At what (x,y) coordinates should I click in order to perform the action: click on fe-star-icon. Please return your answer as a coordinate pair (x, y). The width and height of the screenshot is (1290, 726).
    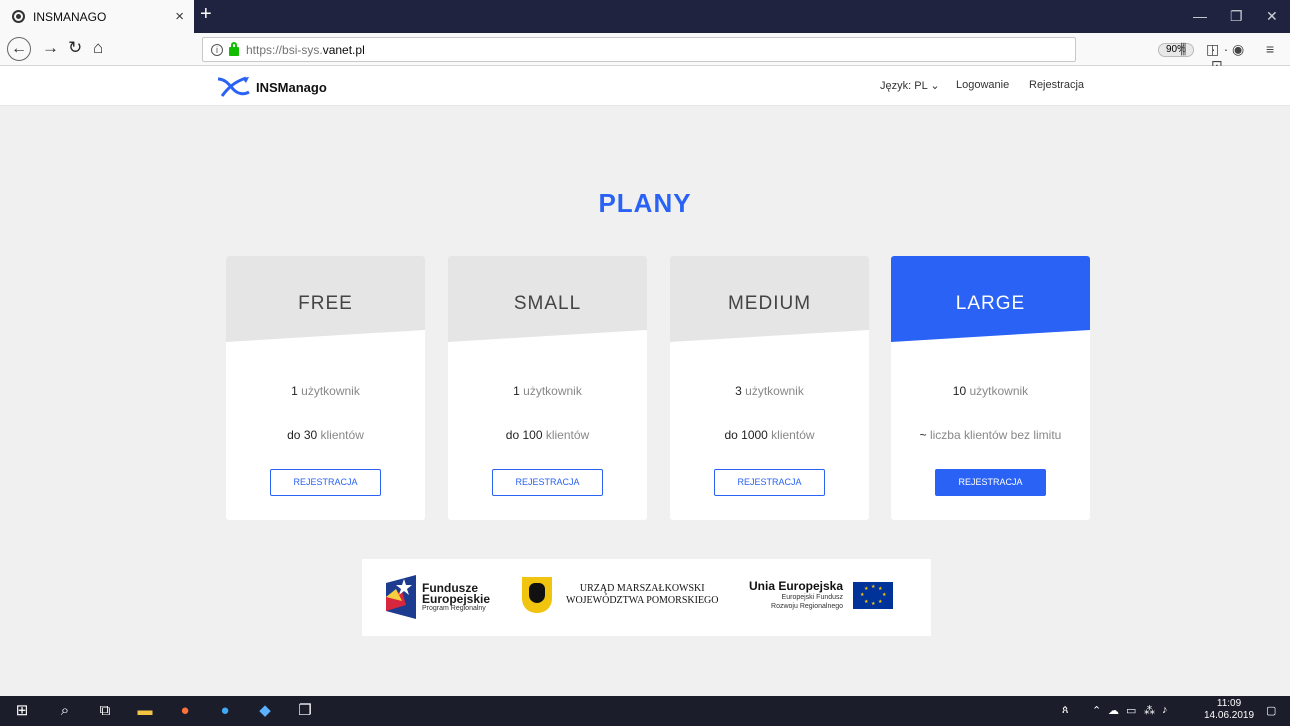
    Looking at the image, I should click on (401, 597).